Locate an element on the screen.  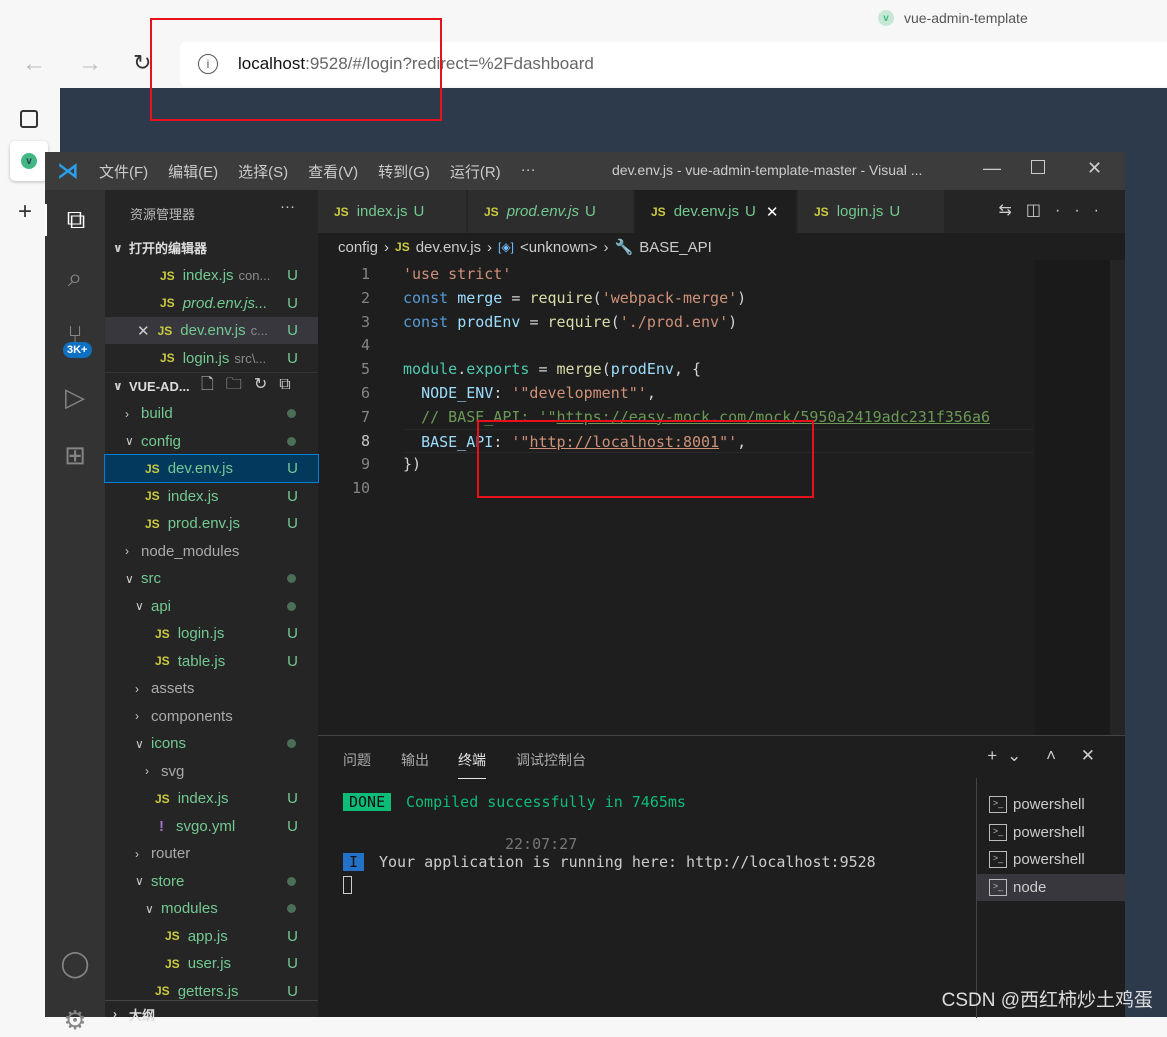
project-header: ∨ VUE-AD... 🗋🗀↻⧉ is located at coordinates (211, 385).